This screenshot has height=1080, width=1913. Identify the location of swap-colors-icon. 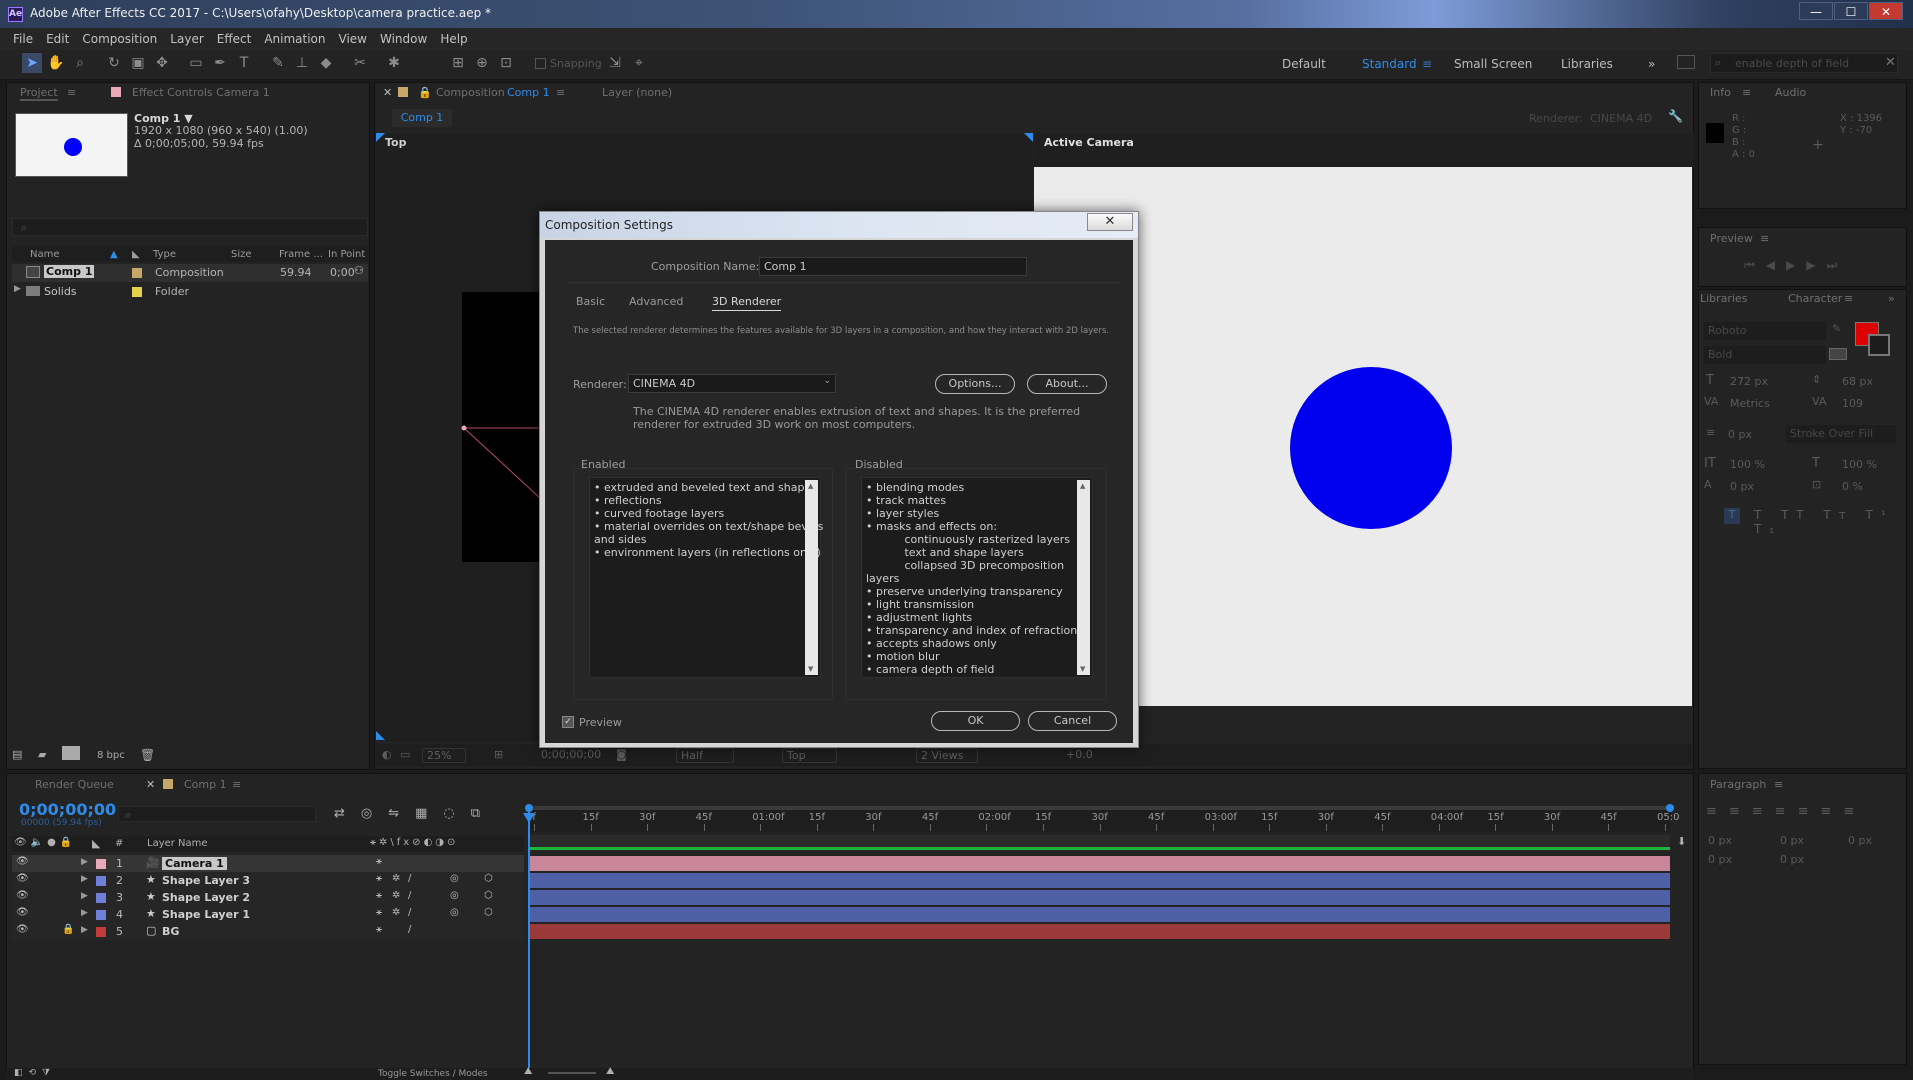
(1838, 354).